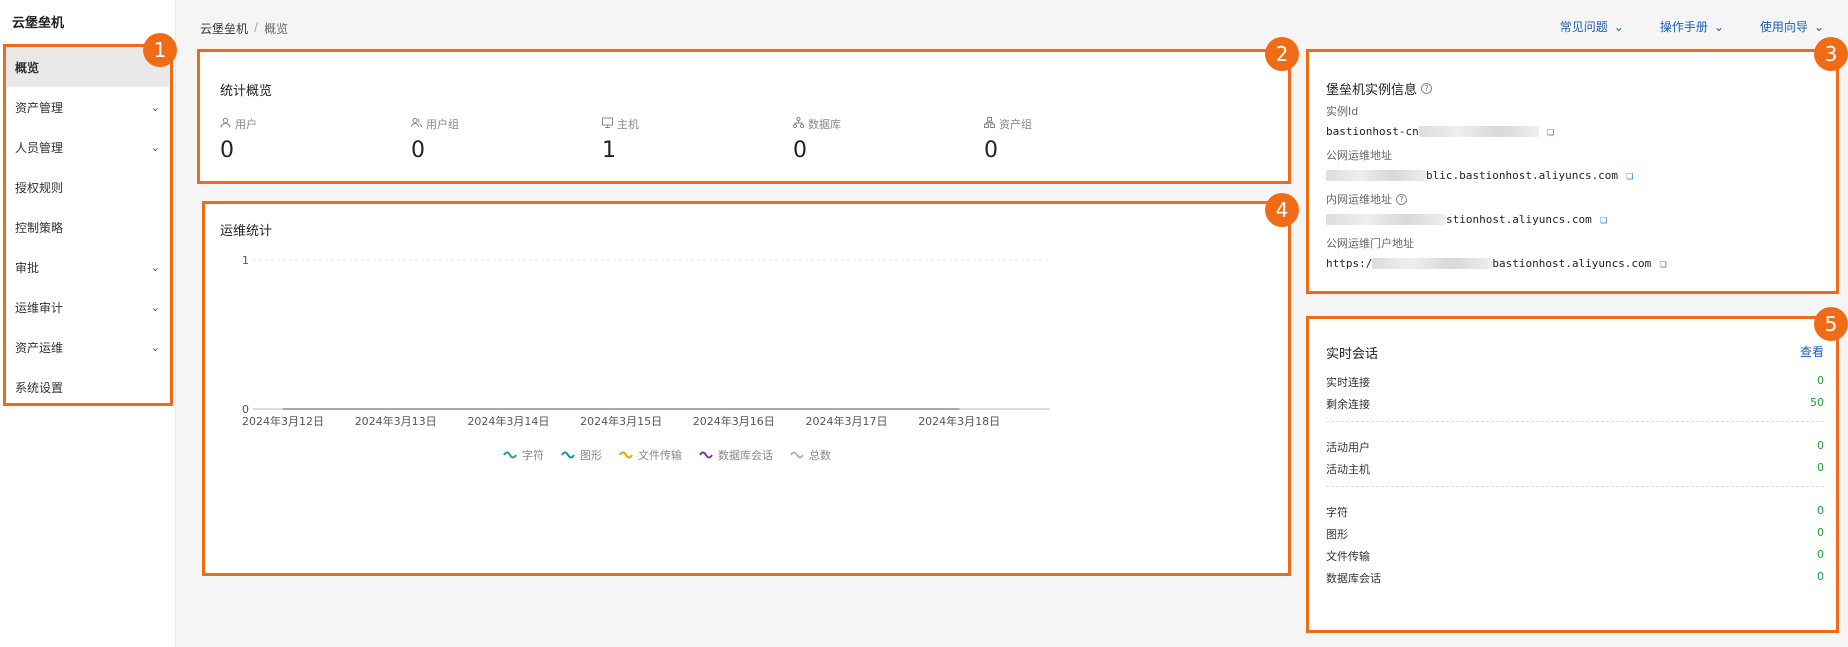 The height and width of the screenshot is (647, 1848). Describe the element at coordinates (1348, 469) in the screenshot. I see `live-row-label: 活动主机` at that location.